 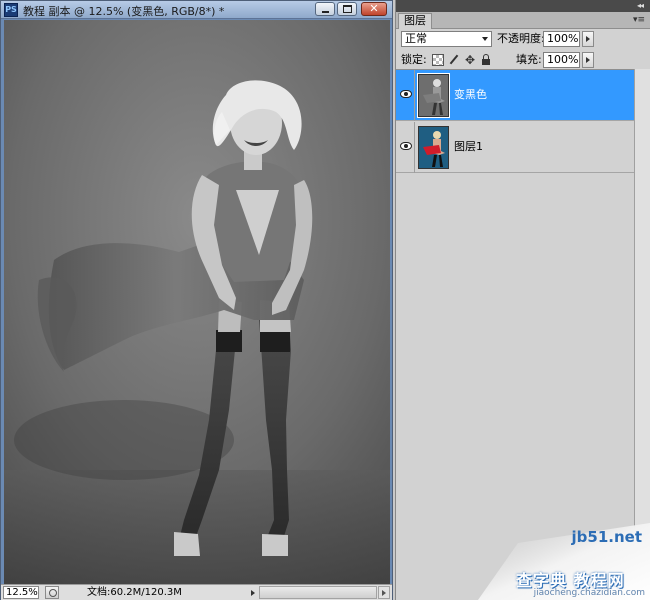 I want to click on watermark-subtitle: jiaocheng.chazidian.com, so click(x=589, y=593).